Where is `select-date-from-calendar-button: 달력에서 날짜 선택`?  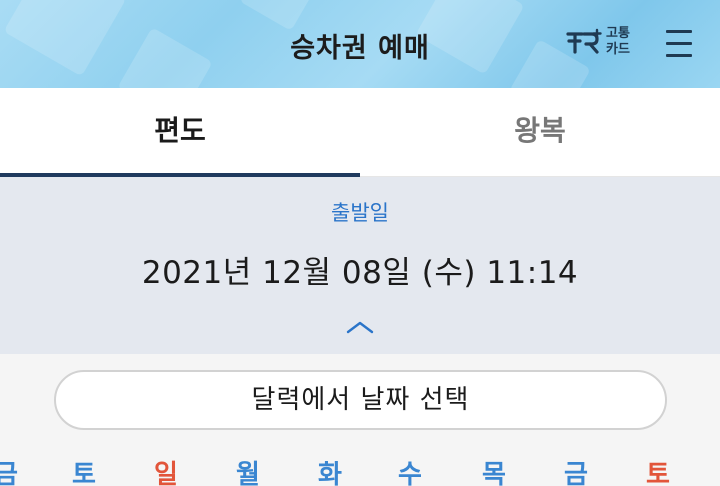 select-date-from-calendar-button: 달력에서 날짜 선택 is located at coordinates (360, 400).